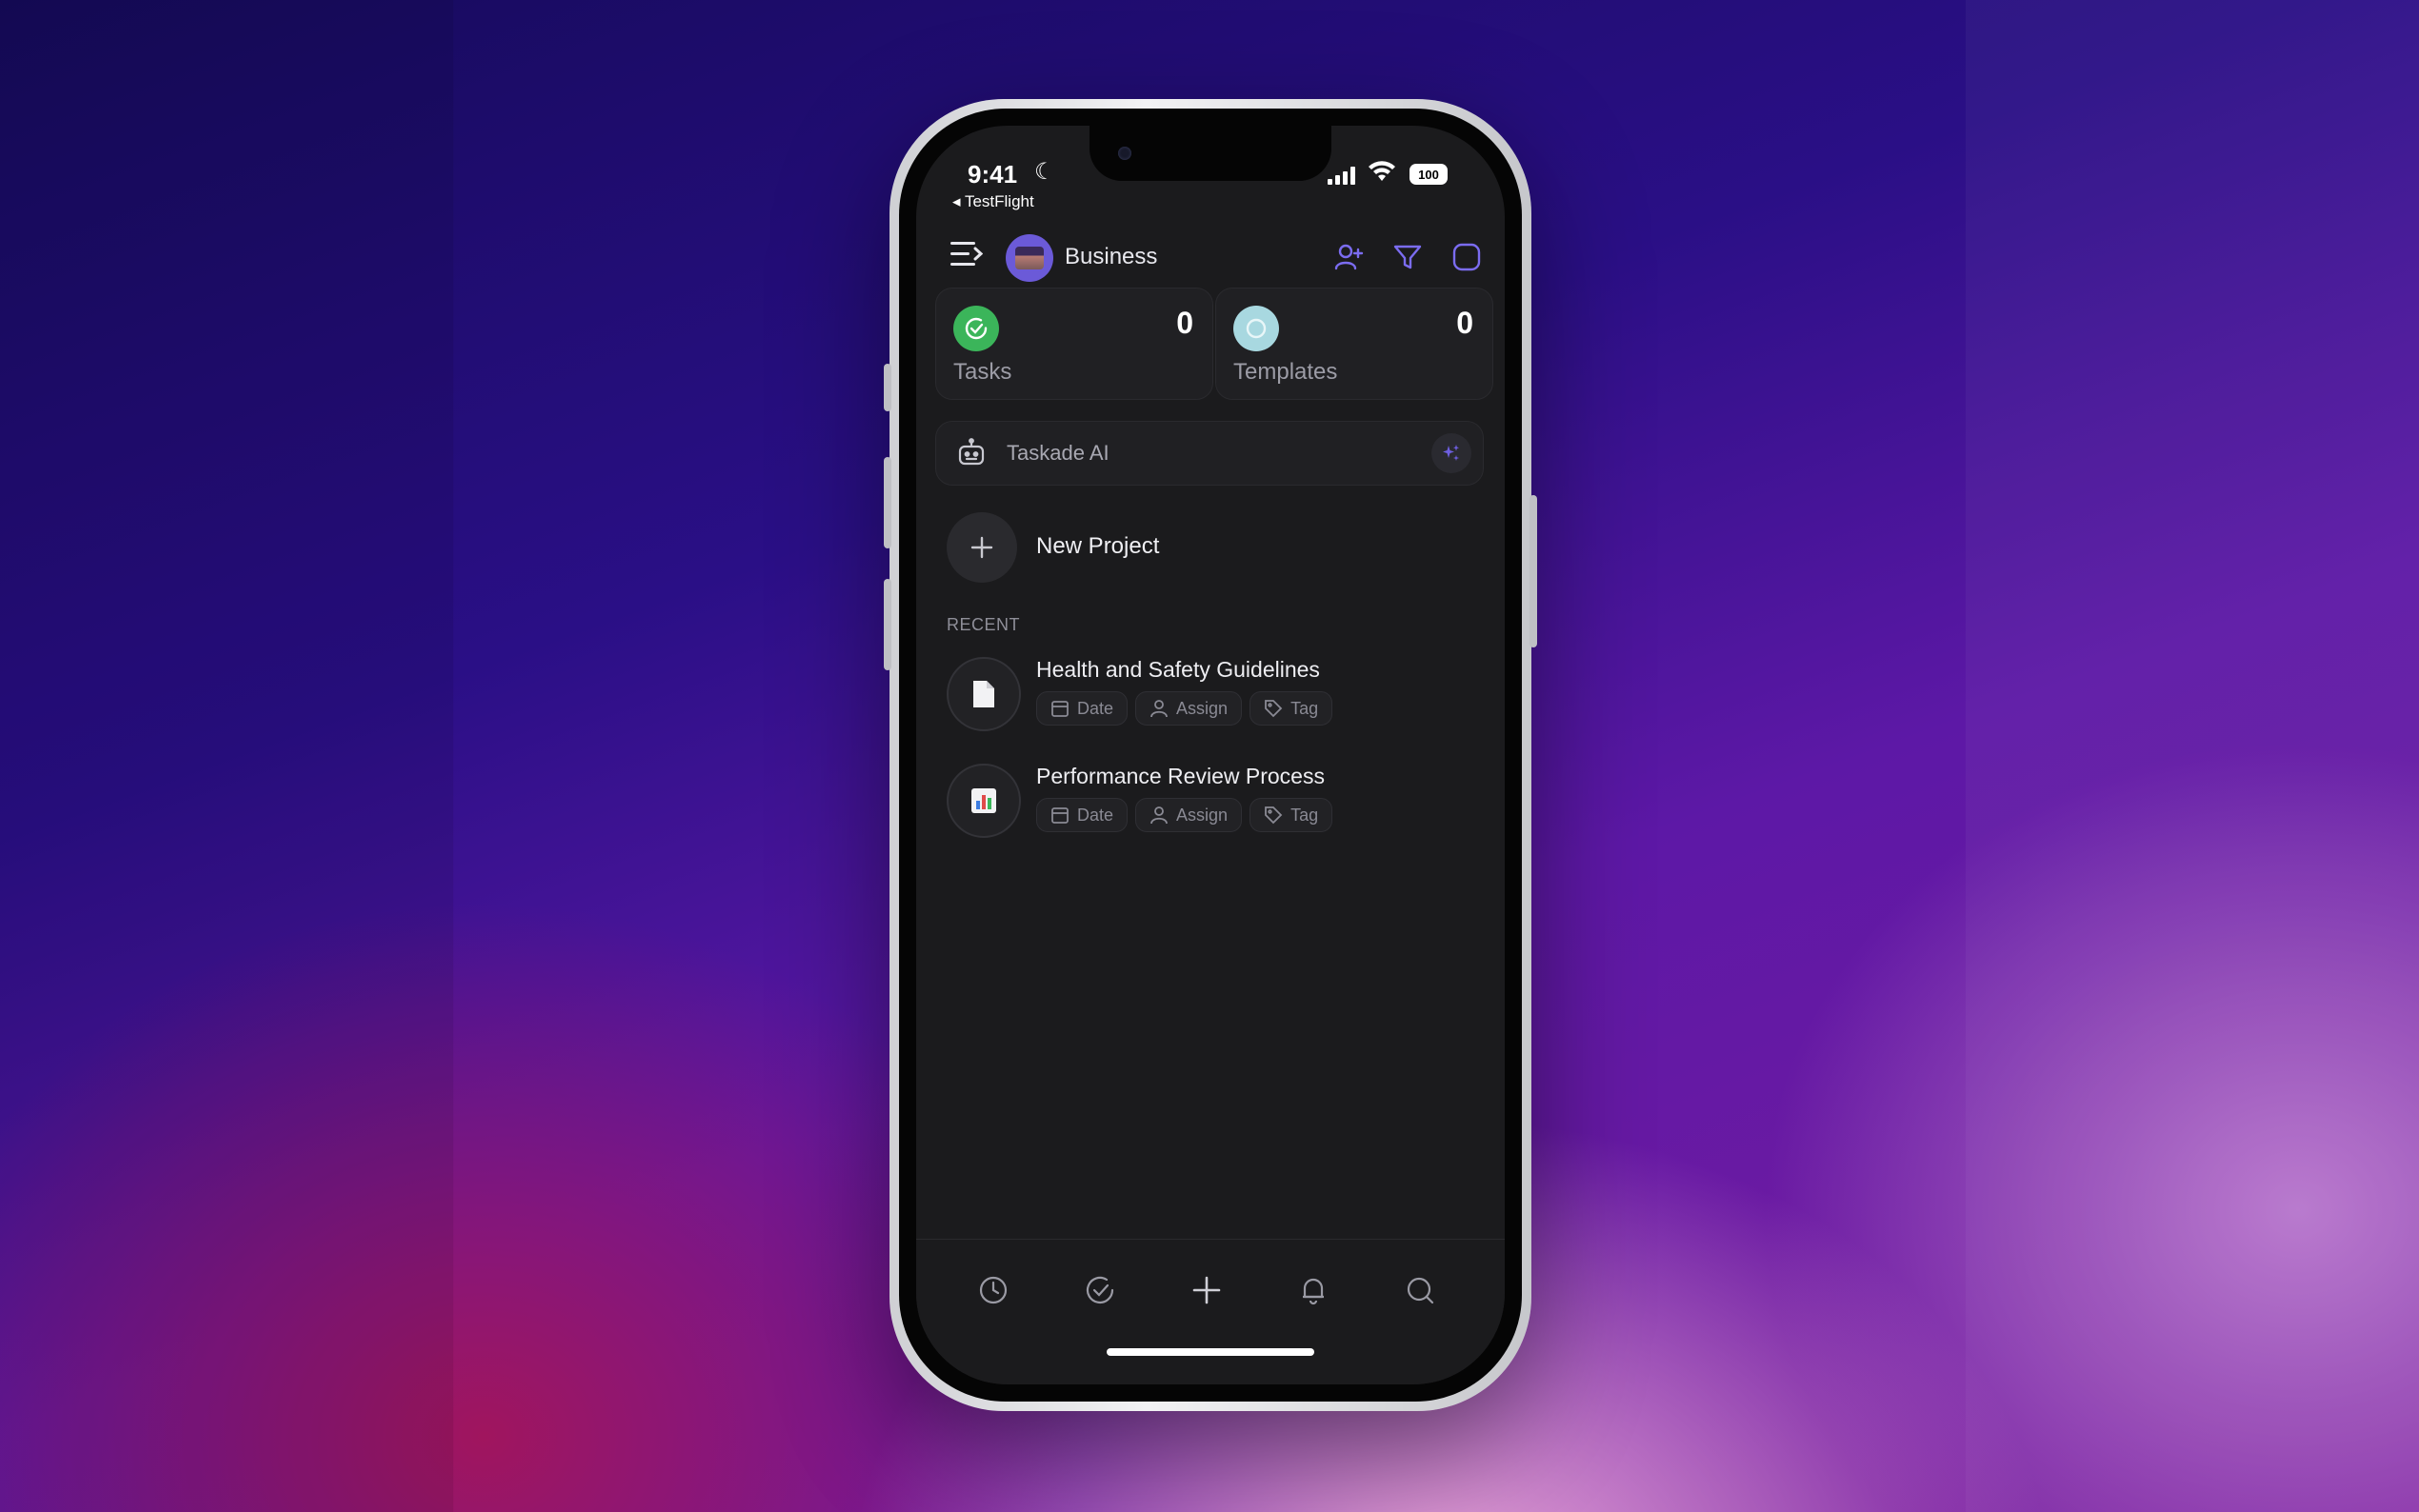 Image resolution: width=2419 pixels, height=1512 pixels. Describe the element at coordinates (1180, 776) in the screenshot. I see `project-title: Performance Review Process` at that location.